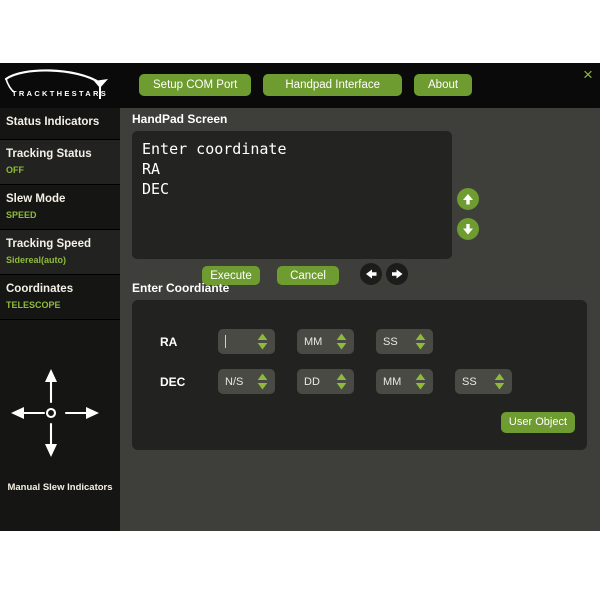 The image size is (600, 600). What do you see at coordinates (21, 215) in the screenshot?
I see `slew-mode-value: SPEED` at bounding box center [21, 215].